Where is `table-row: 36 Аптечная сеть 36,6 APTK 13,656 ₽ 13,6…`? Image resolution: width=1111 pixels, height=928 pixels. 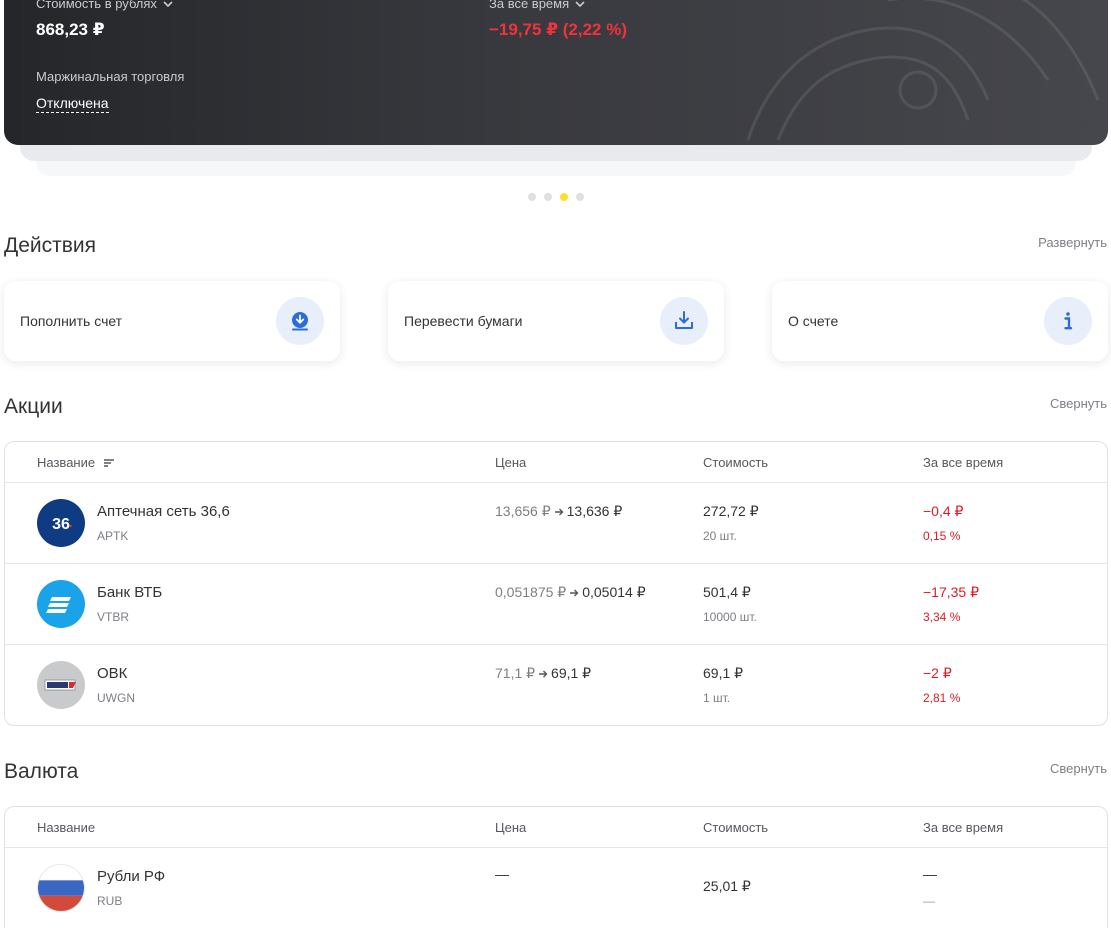
table-row: 36 Аптечная сеть 36,6 APTK 13,656 ₽ 13,6… is located at coordinates (556, 523).